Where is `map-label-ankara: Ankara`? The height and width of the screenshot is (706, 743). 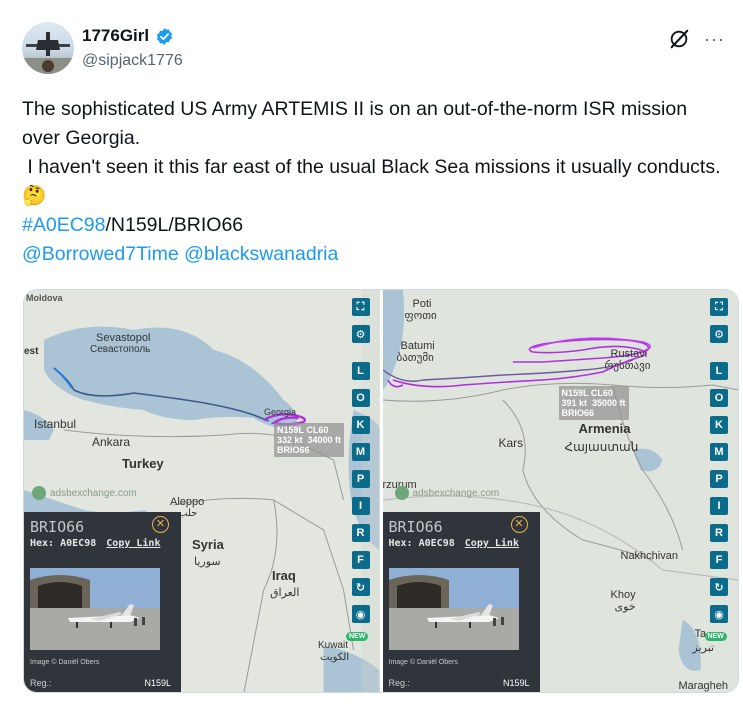
map-label-ankara: Ankara is located at coordinates (111, 442).